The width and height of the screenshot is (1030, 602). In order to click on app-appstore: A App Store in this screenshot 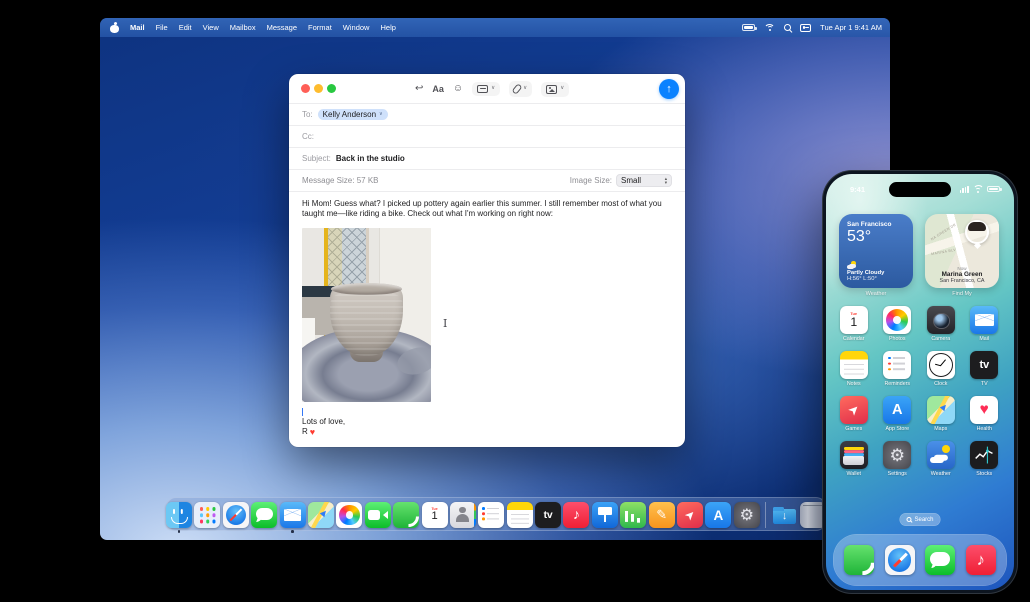, I will do `click(897, 414)`.